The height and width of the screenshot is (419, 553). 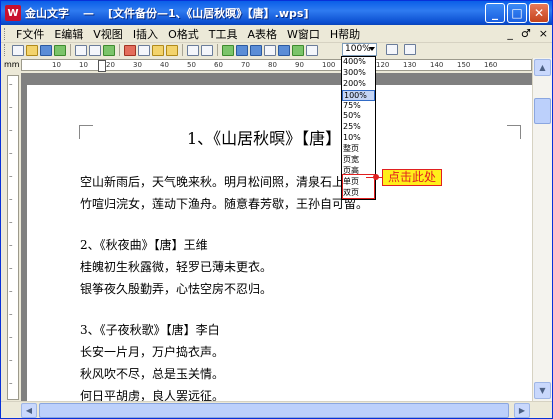 I want to click on scroll-up-icon: ▲, so click(x=542, y=67).